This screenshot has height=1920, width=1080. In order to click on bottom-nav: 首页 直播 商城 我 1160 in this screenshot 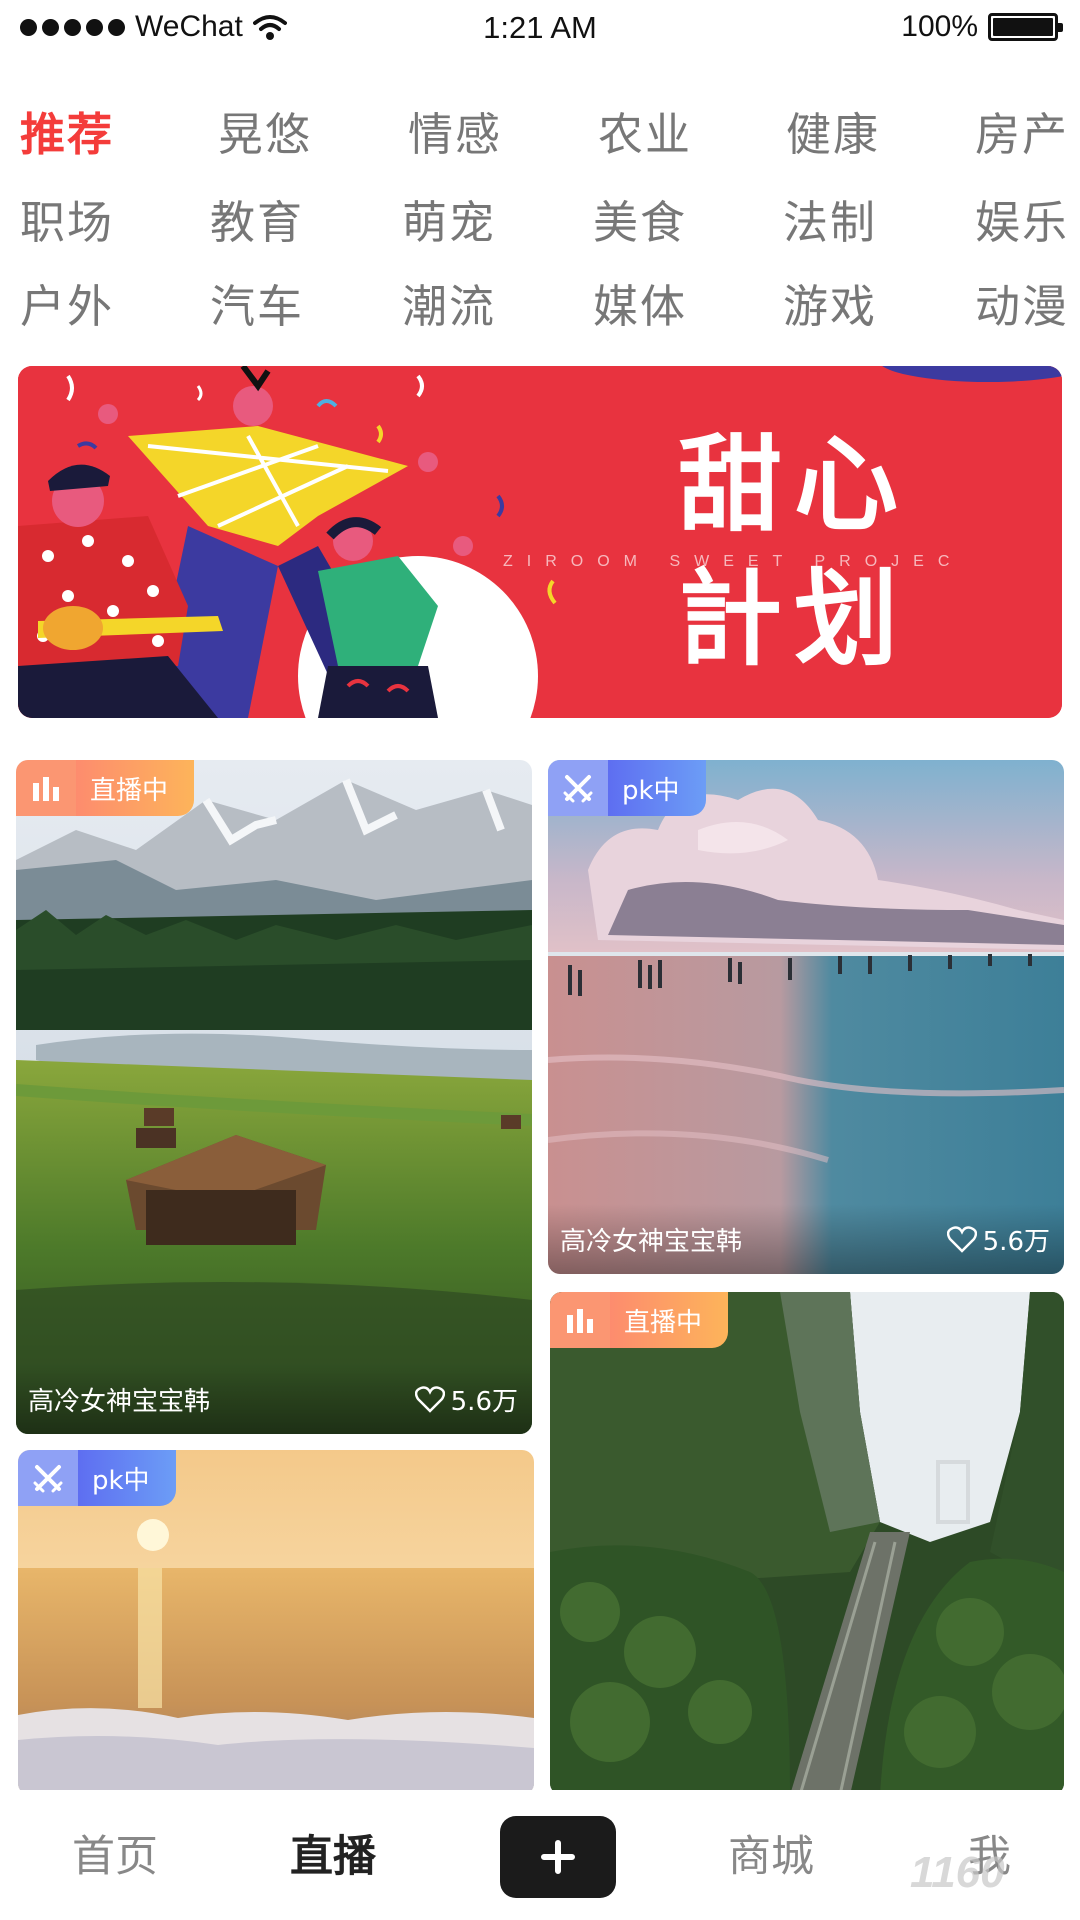, I will do `click(540, 1855)`.